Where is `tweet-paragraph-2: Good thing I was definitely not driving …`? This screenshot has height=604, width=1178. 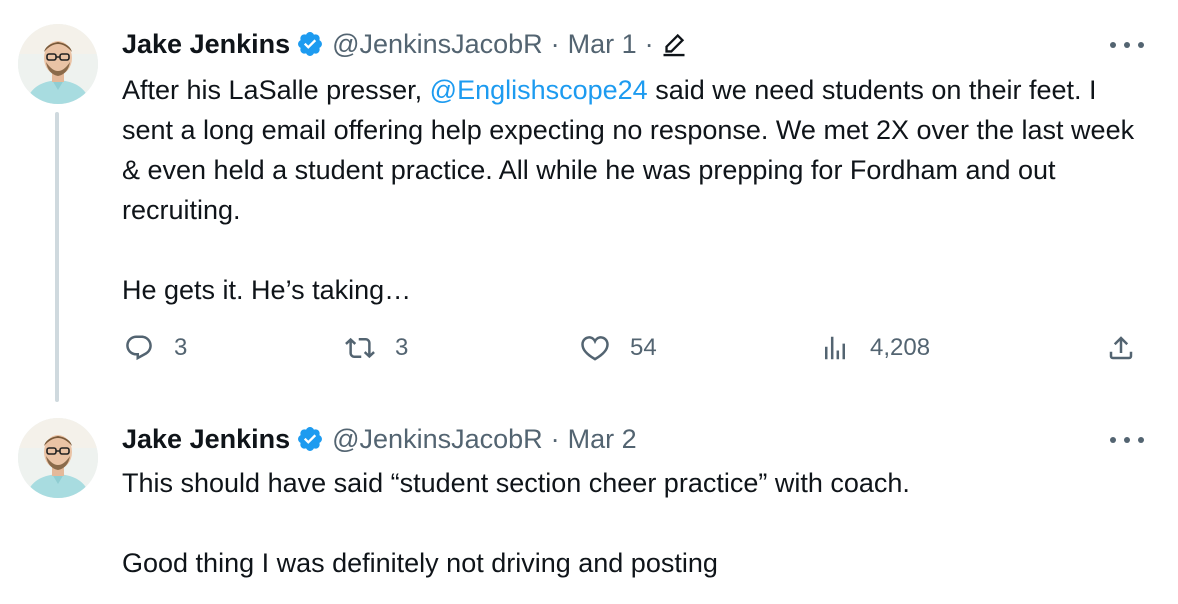 tweet-paragraph-2: Good thing I was definitely not driving … is located at coordinates (420, 563).